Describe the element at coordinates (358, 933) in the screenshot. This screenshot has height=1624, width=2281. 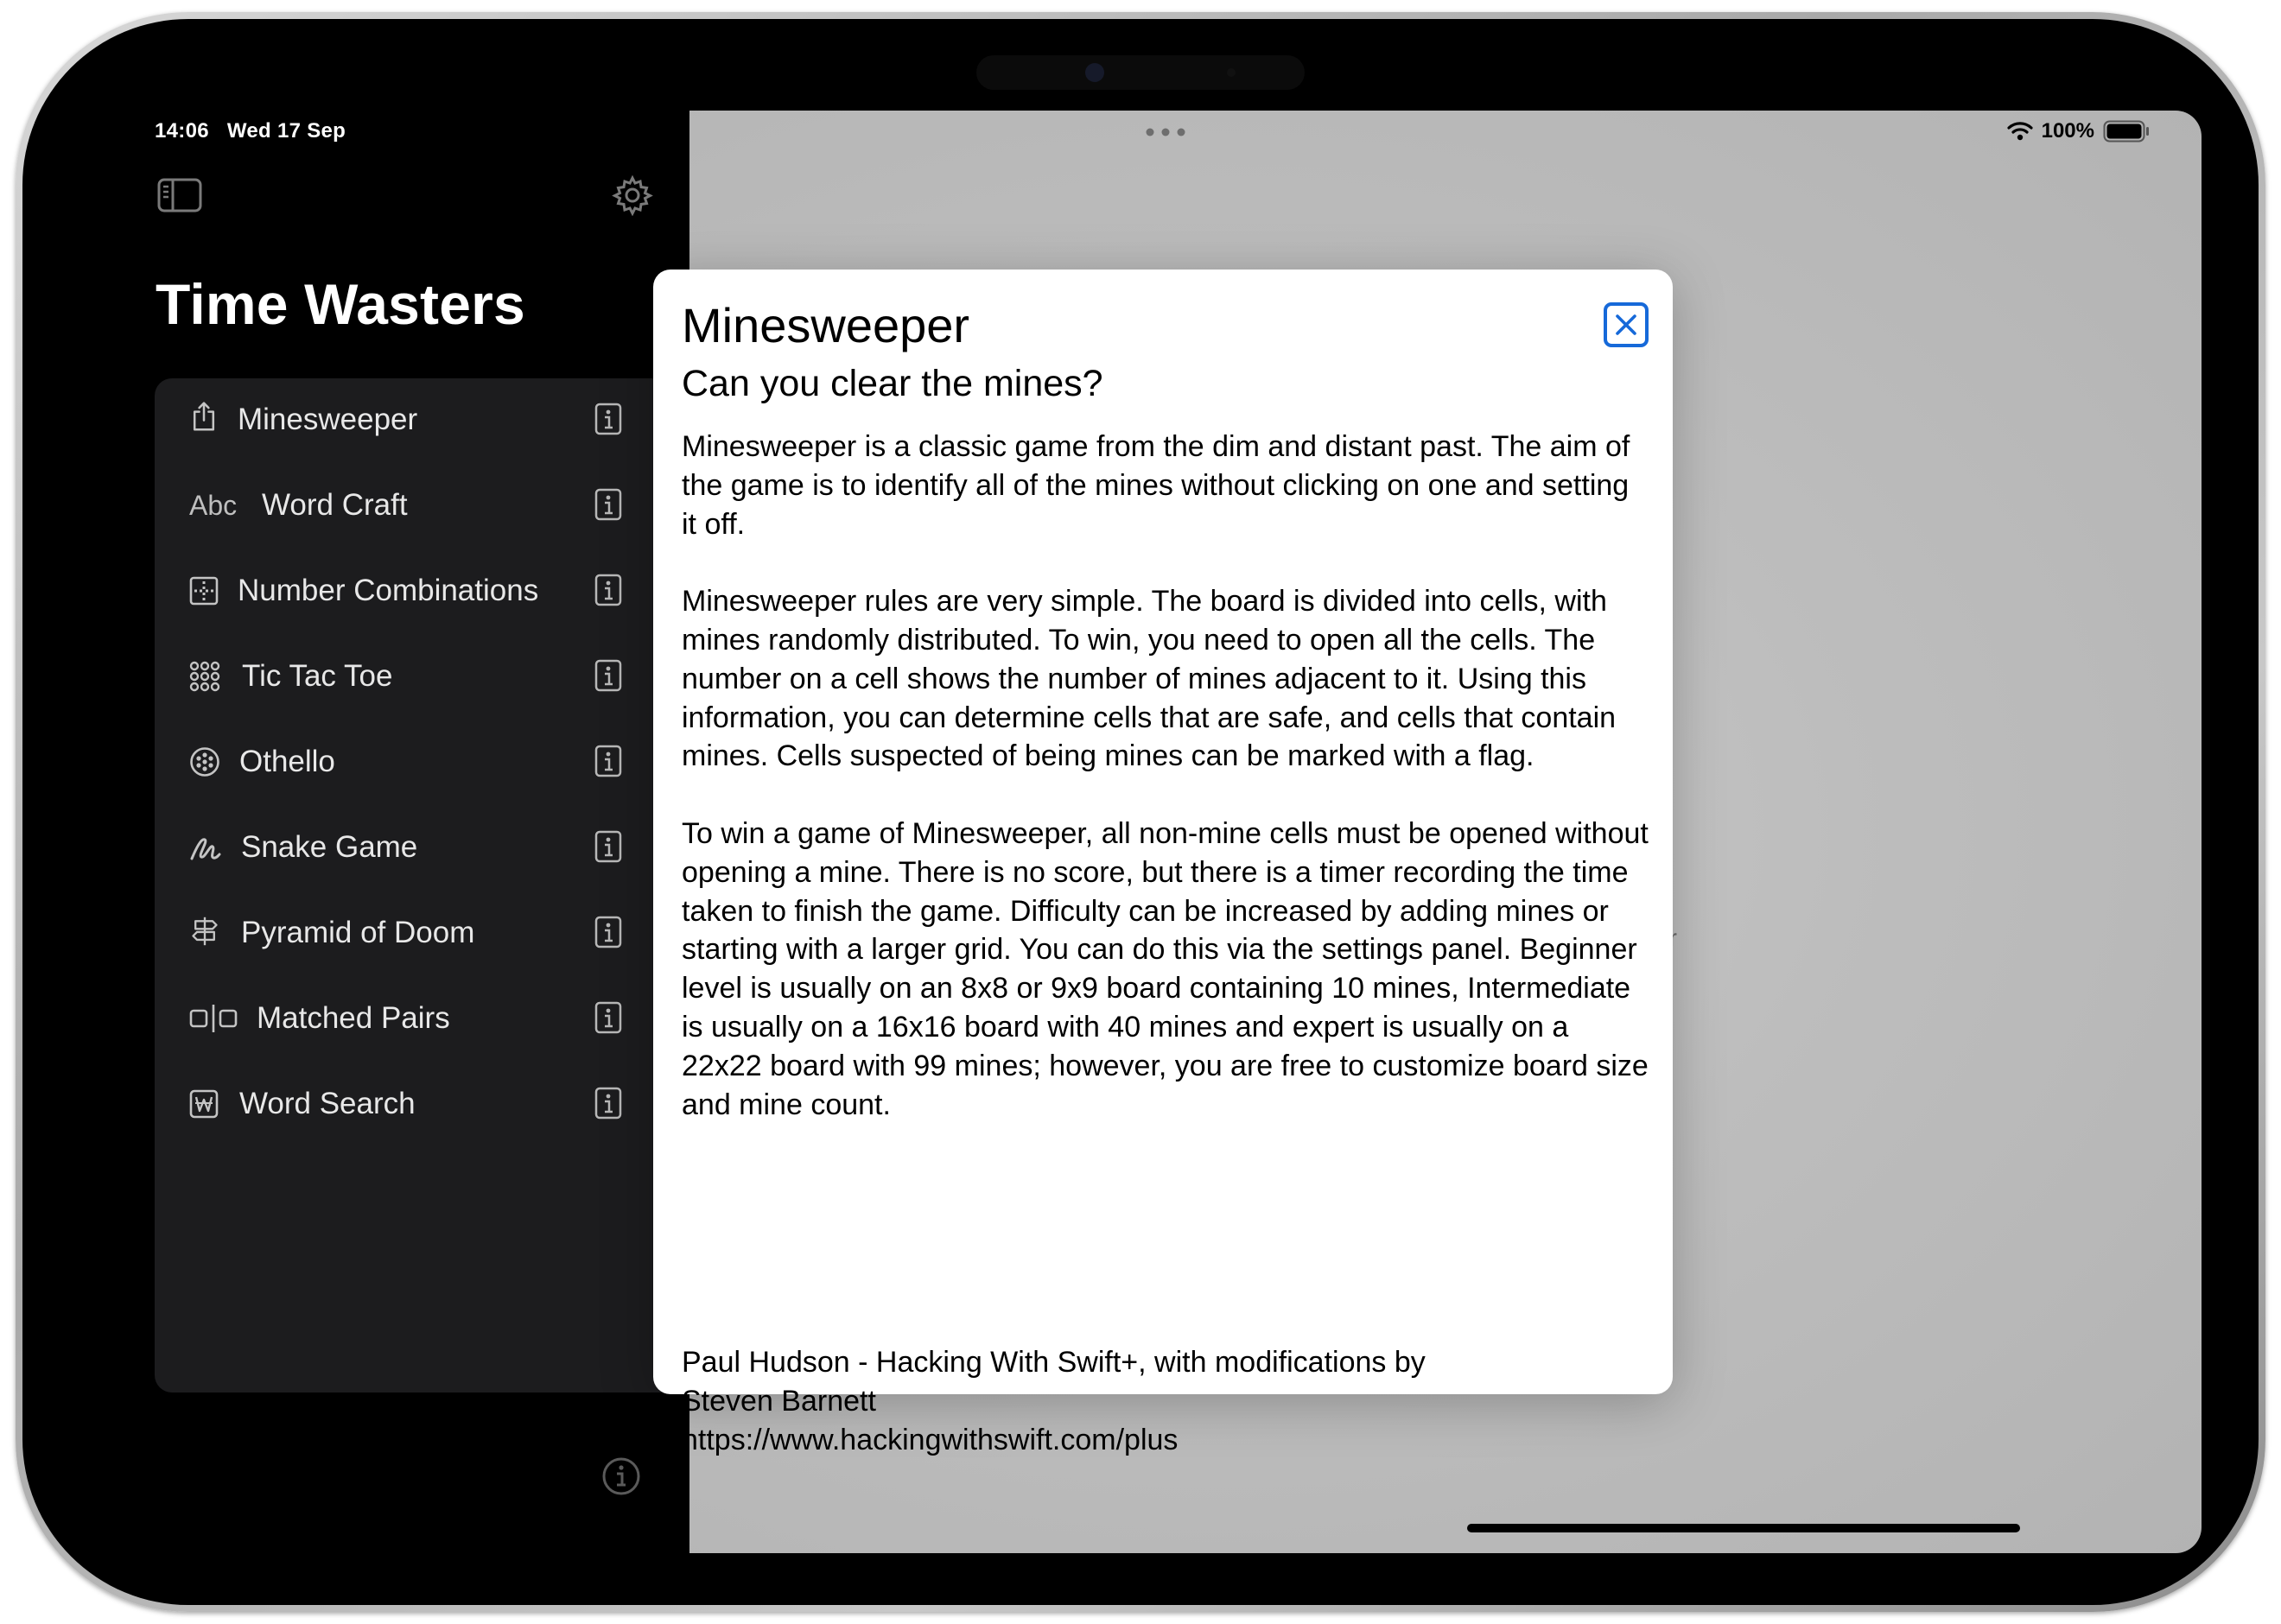
I see `list-item-label: Pyramid of Doom` at that location.